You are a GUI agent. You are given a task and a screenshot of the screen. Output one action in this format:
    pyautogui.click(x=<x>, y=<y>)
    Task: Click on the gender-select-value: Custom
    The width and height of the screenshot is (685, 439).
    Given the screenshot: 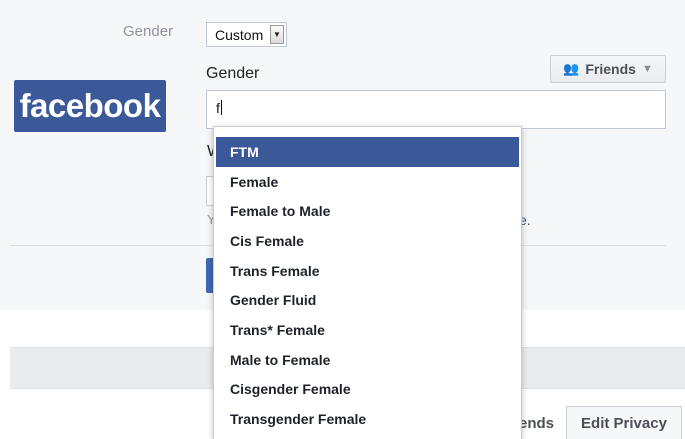 What is the action you would take?
    pyautogui.click(x=239, y=34)
    